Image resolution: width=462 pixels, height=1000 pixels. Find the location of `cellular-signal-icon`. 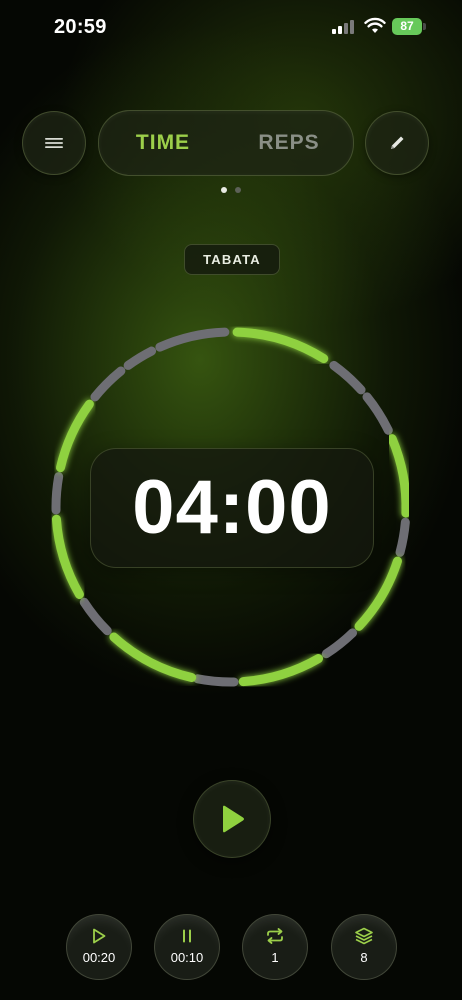

cellular-signal-icon is located at coordinates (344, 27).